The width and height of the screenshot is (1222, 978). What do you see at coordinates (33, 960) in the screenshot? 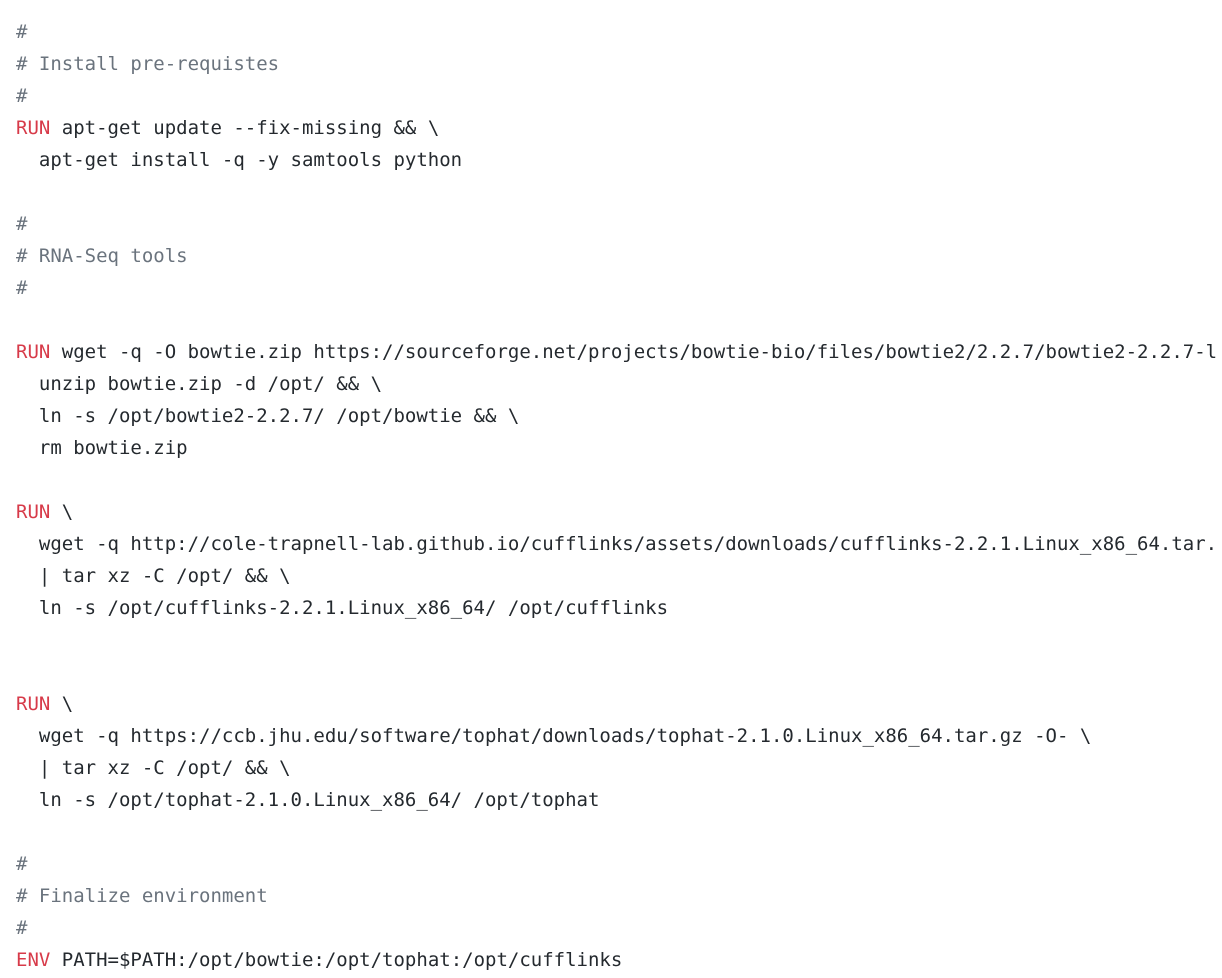
I see `code-keyword: ENV` at bounding box center [33, 960].